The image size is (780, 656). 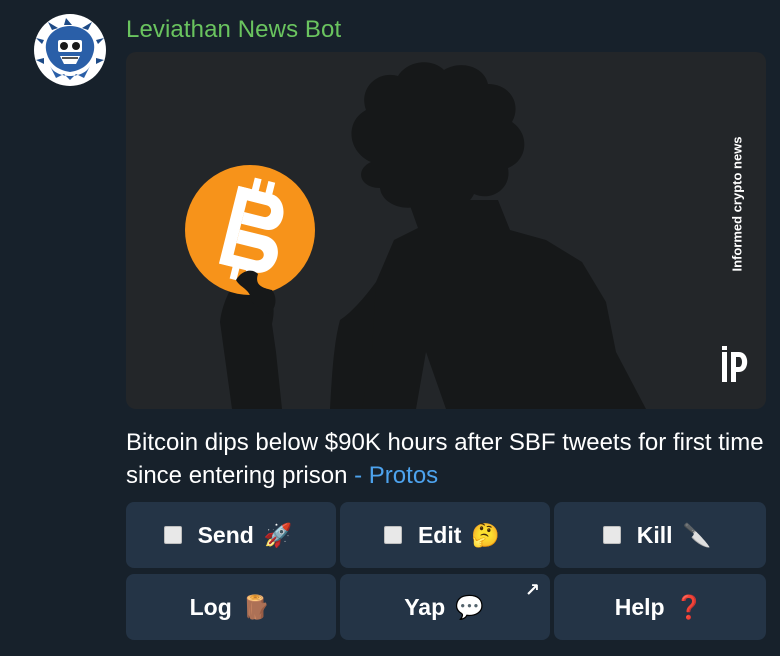 What do you see at coordinates (278, 534) in the screenshot?
I see `rocket-icon: 🚀` at bounding box center [278, 534].